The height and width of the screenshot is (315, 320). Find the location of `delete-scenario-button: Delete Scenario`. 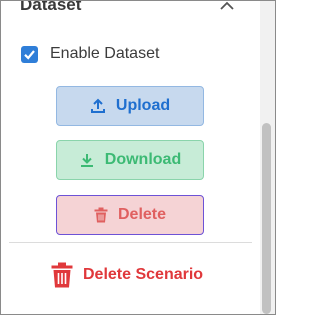

delete-scenario-button: Delete Scenario is located at coordinates (127, 275).